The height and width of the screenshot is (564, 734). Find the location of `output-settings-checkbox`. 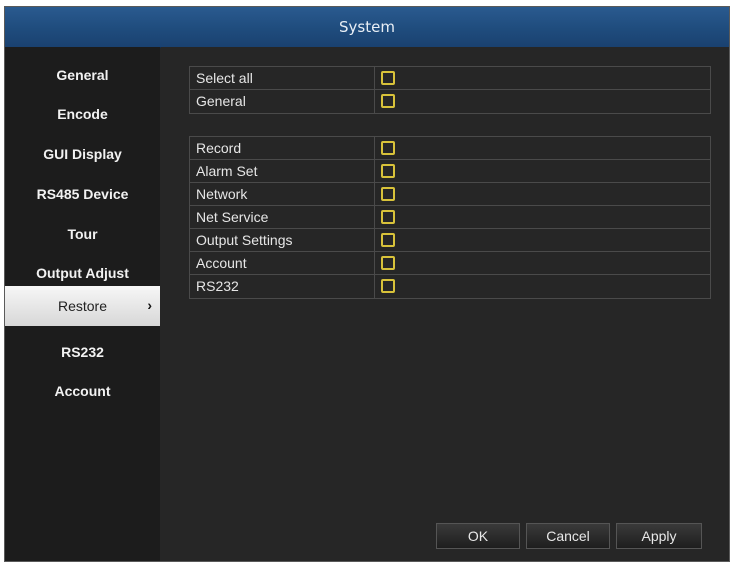

output-settings-checkbox is located at coordinates (388, 240).